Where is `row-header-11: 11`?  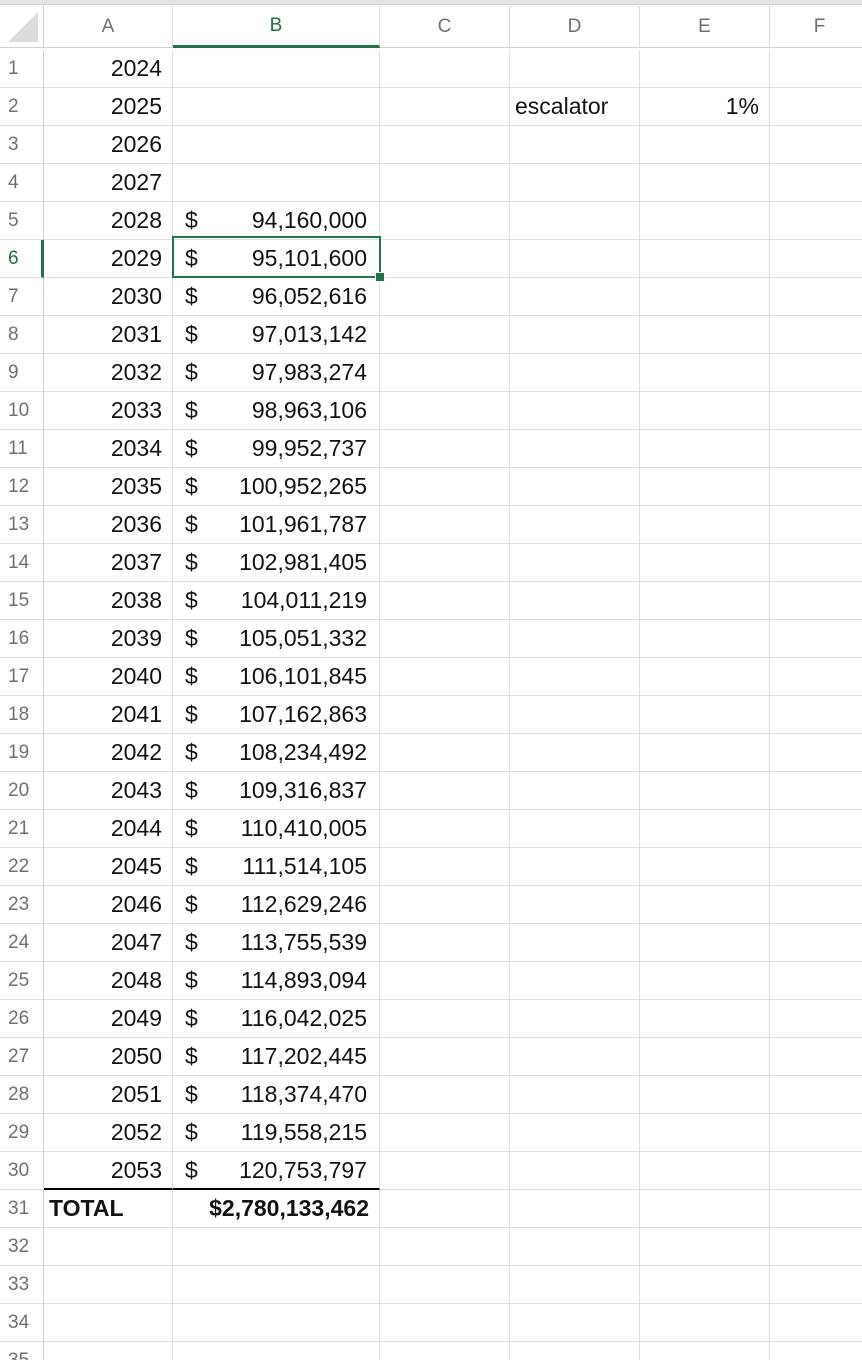
row-header-11: 11 is located at coordinates (22, 449).